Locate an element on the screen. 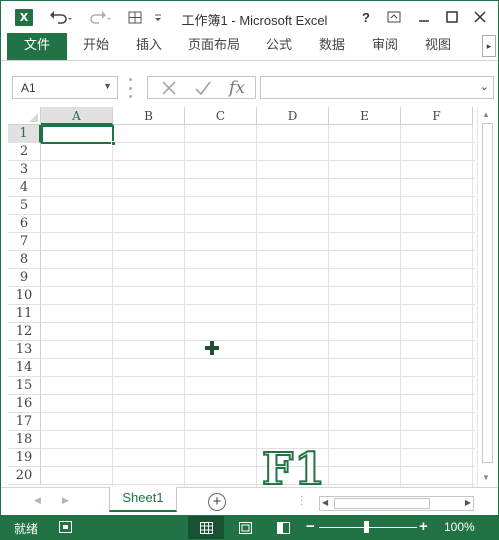  ribbon-scroll-right-button: ▸ is located at coordinates (489, 46).